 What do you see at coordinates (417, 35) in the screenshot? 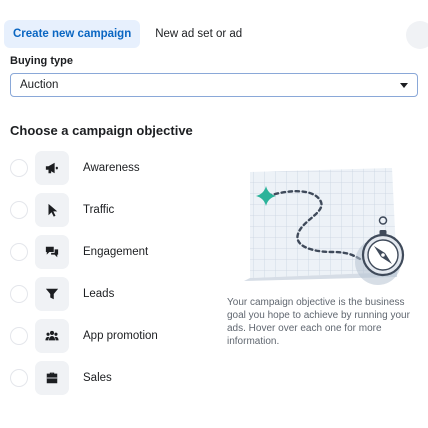
I see `header-avatar` at bounding box center [417, 35].